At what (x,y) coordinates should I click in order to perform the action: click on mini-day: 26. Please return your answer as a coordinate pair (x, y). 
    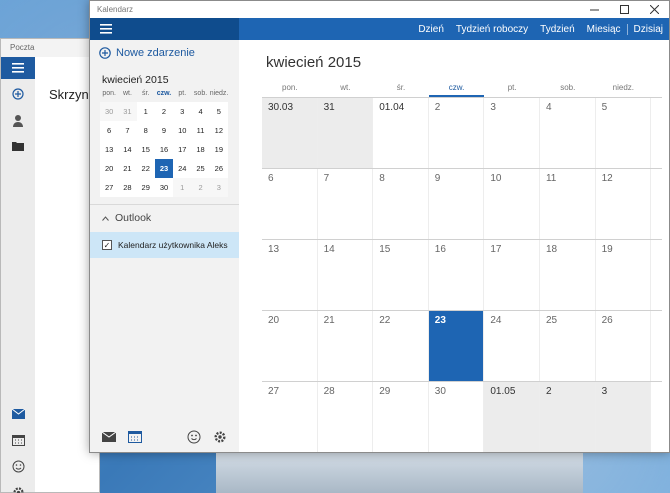
    Looking at the image, I should click on (218, 168).